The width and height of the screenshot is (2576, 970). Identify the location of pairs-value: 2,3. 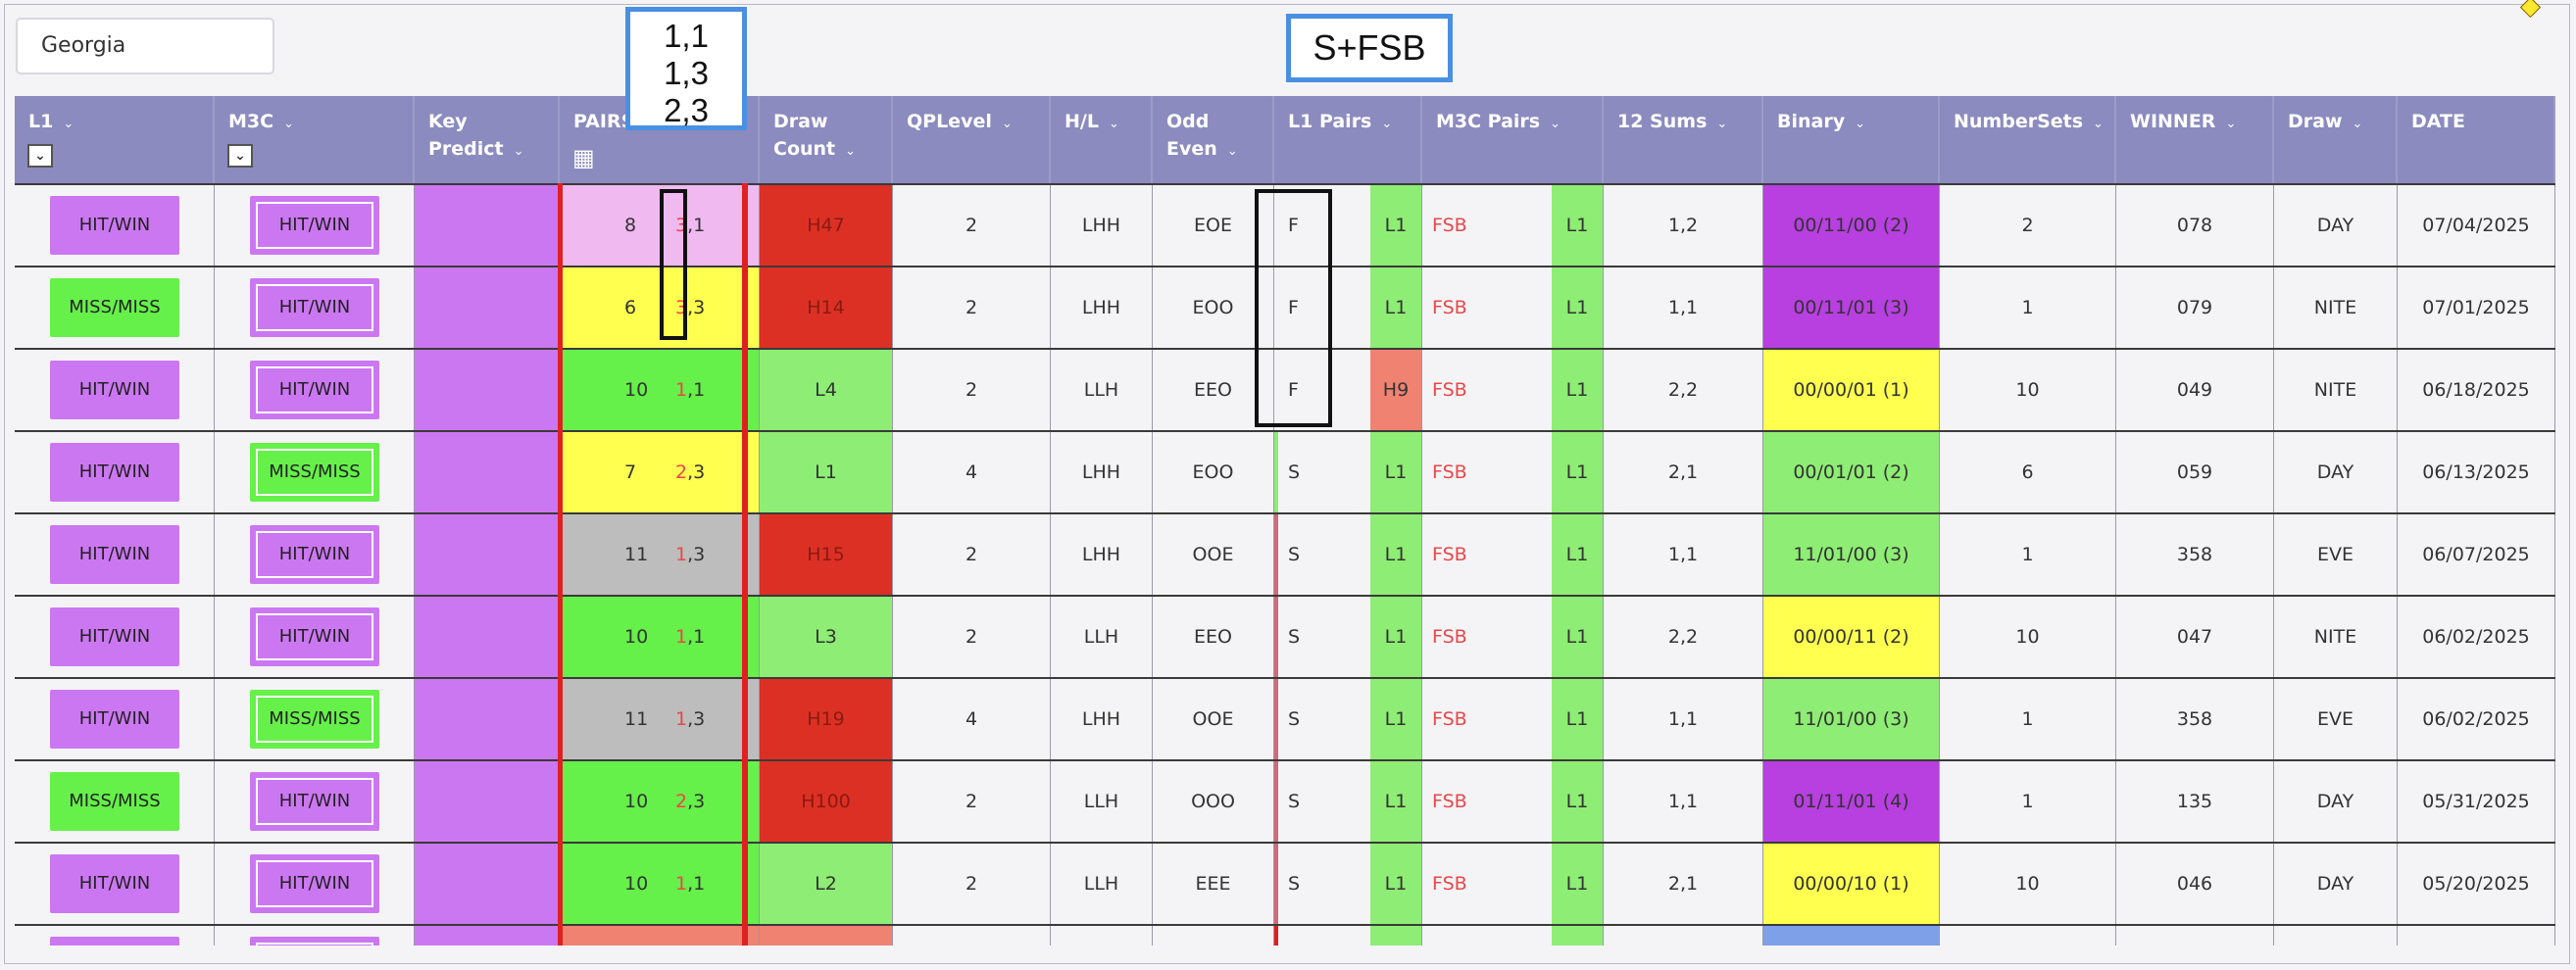
(690, 472).